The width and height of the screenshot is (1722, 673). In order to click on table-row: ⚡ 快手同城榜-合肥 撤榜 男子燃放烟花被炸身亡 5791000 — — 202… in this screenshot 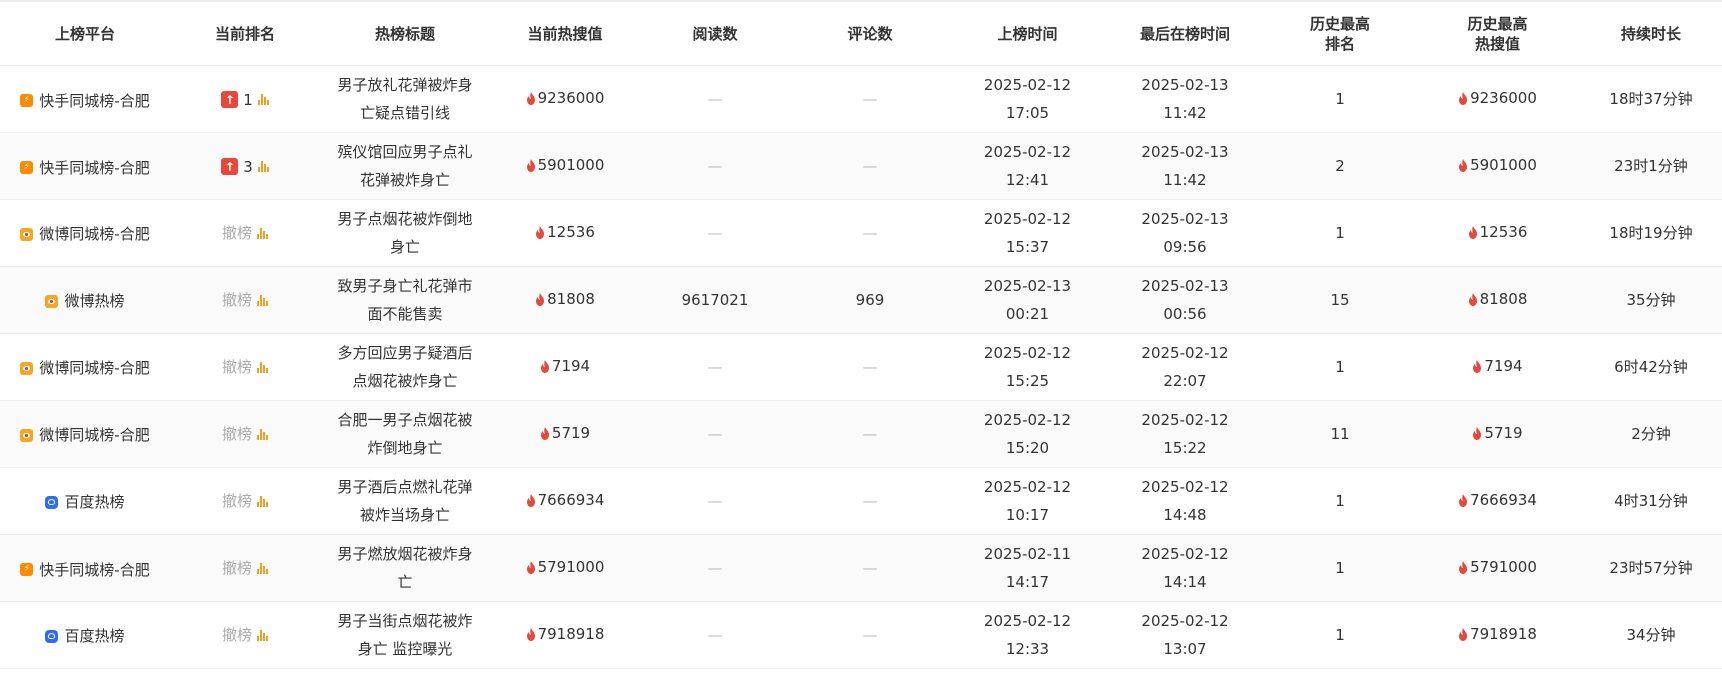, I will do `click(861, 568)`.